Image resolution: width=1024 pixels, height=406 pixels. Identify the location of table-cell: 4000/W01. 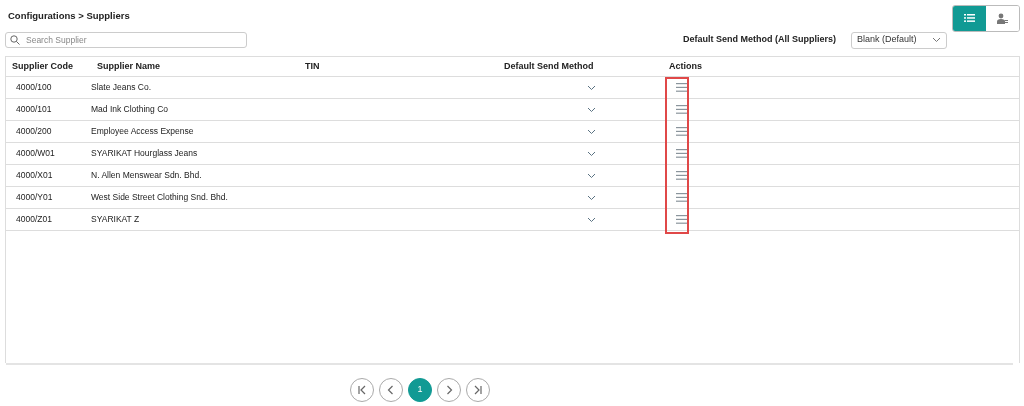
(48, 153).